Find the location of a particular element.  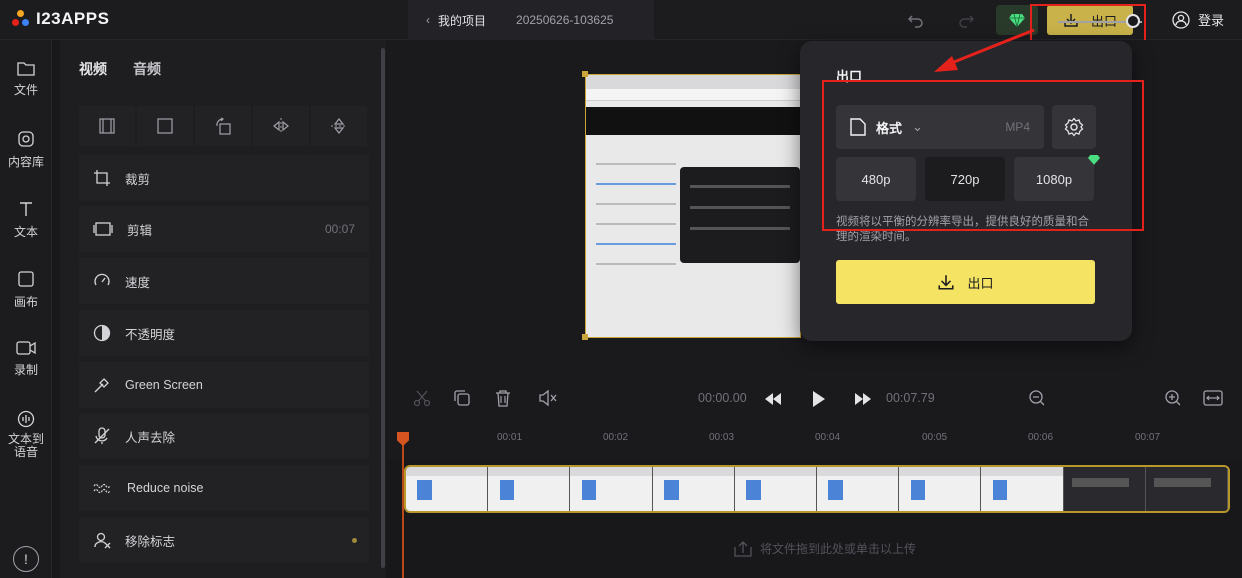

preview-dialog is located at coordinates (740, 215).